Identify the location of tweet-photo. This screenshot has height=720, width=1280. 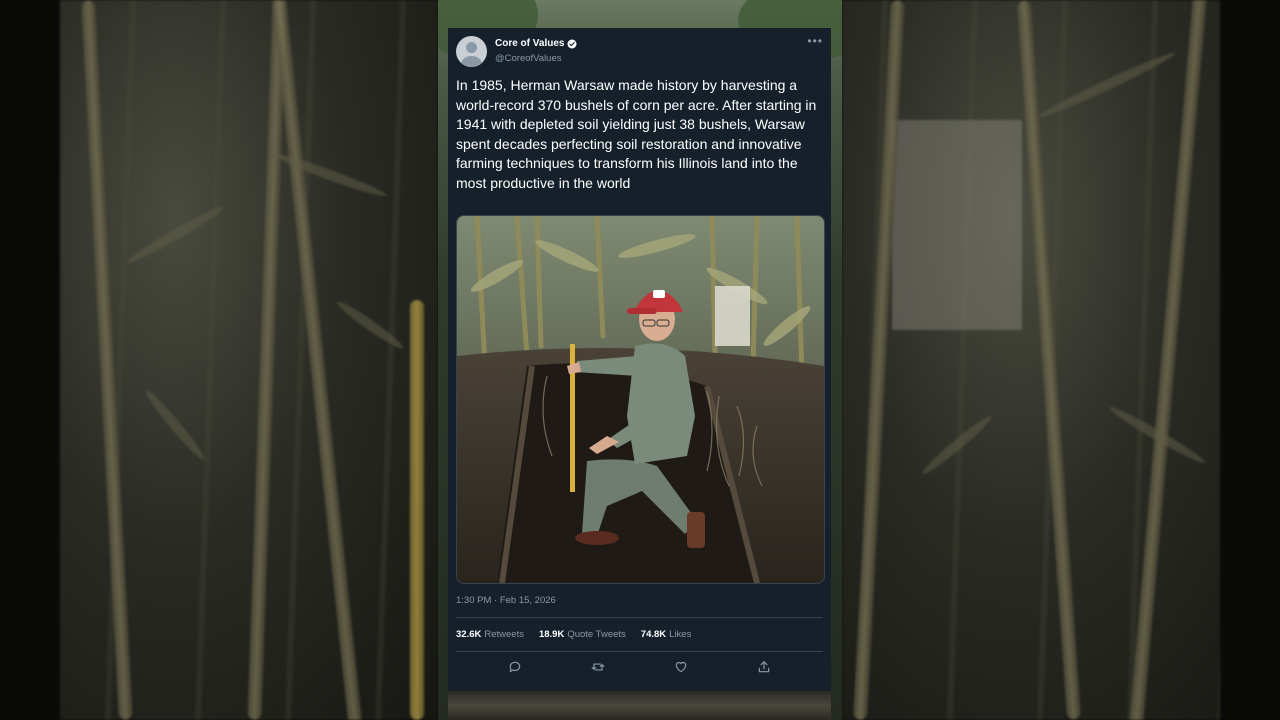
(640, 399).